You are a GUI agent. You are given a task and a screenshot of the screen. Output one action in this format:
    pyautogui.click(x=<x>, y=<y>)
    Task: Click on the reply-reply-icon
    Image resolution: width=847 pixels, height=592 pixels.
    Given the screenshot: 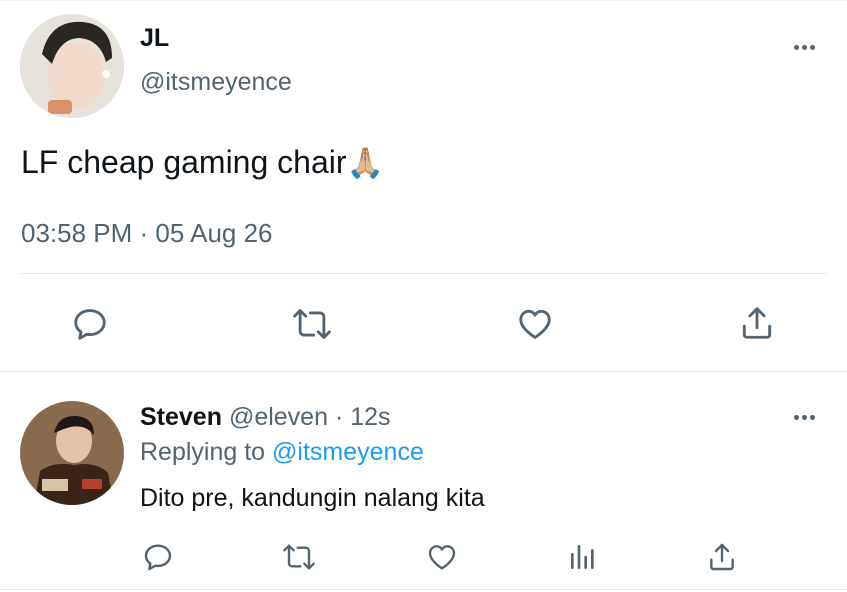 What is the action you would take?
    pyautogui.click(x=158, y=557)
    